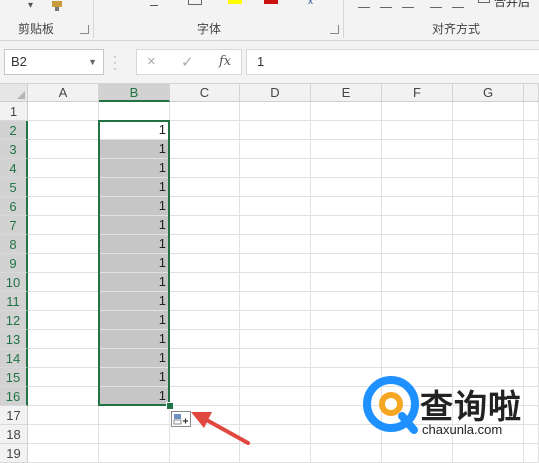 The image size is (539, 463). I want to click on alignment-group-label: 对齐方式, so click(456, 29).